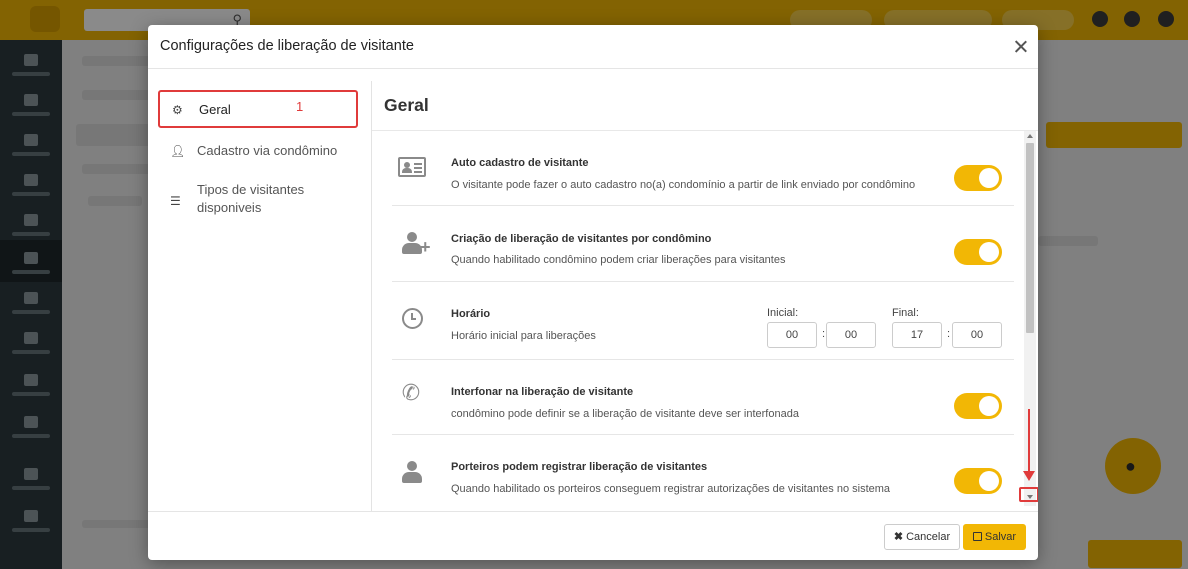 This screenshot has width=1188, height=569. Describe the element at coordinates (792, 335) in the screenshot. I see `start-hour-input: 00` at that location.